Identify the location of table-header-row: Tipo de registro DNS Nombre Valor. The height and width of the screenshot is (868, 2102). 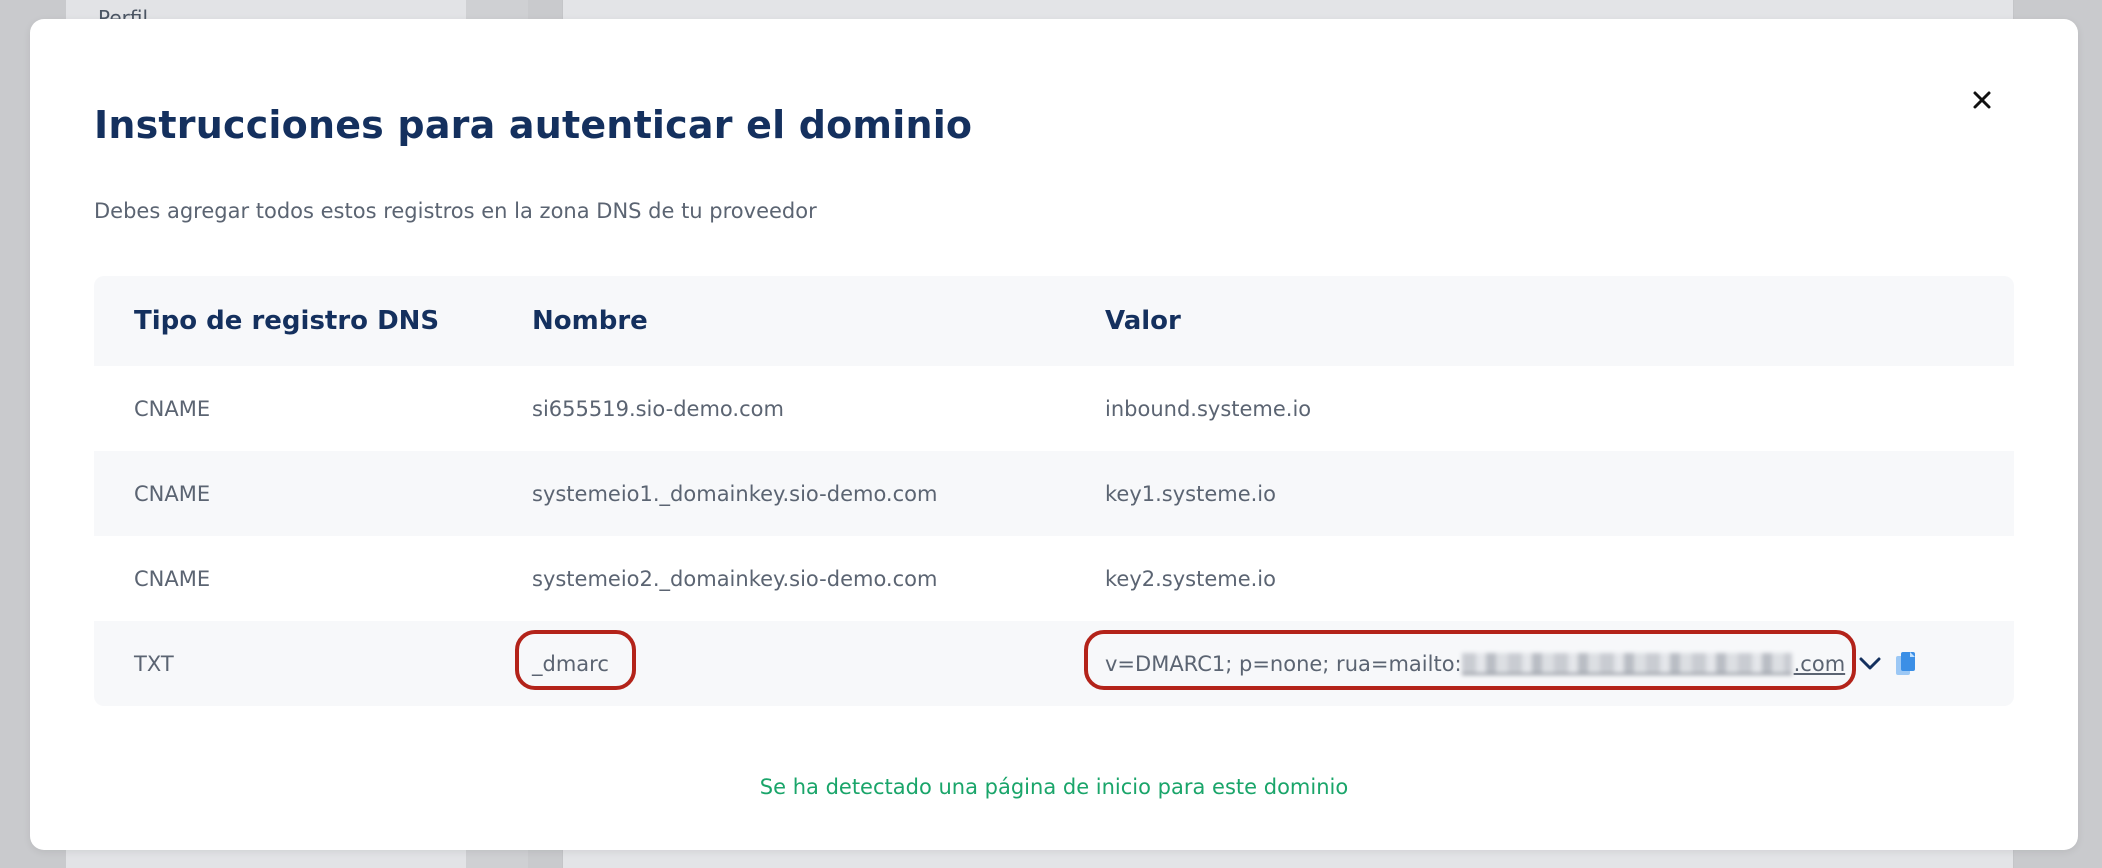
(1054, 321).